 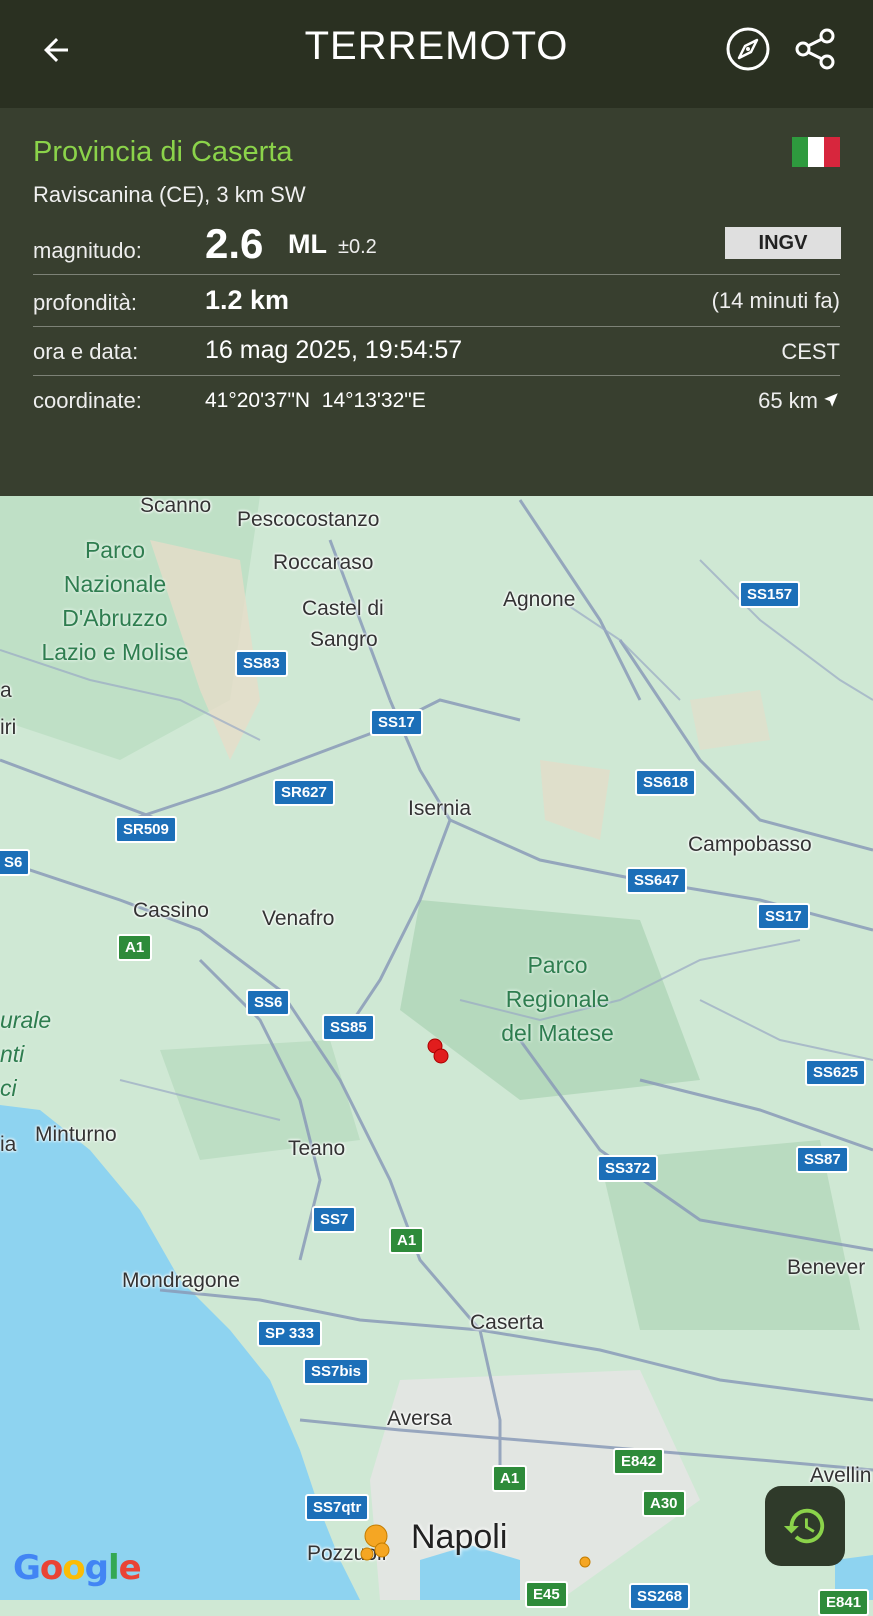 I want to click on timezone: CEST, so click(x=810, y=351).